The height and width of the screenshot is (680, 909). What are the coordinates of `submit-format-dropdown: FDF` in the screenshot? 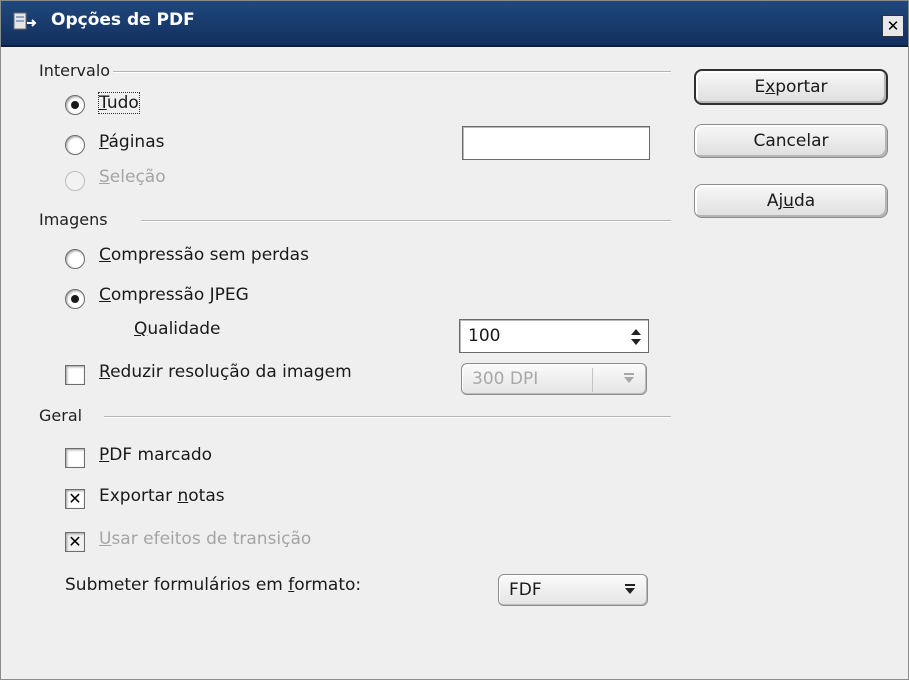 It's located at (573, 590).